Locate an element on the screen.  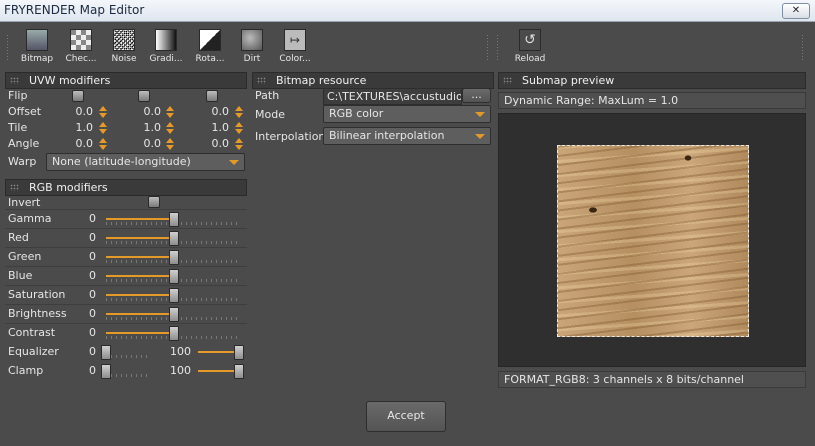
accept-button: Accept is located at coordinates (406, 416).